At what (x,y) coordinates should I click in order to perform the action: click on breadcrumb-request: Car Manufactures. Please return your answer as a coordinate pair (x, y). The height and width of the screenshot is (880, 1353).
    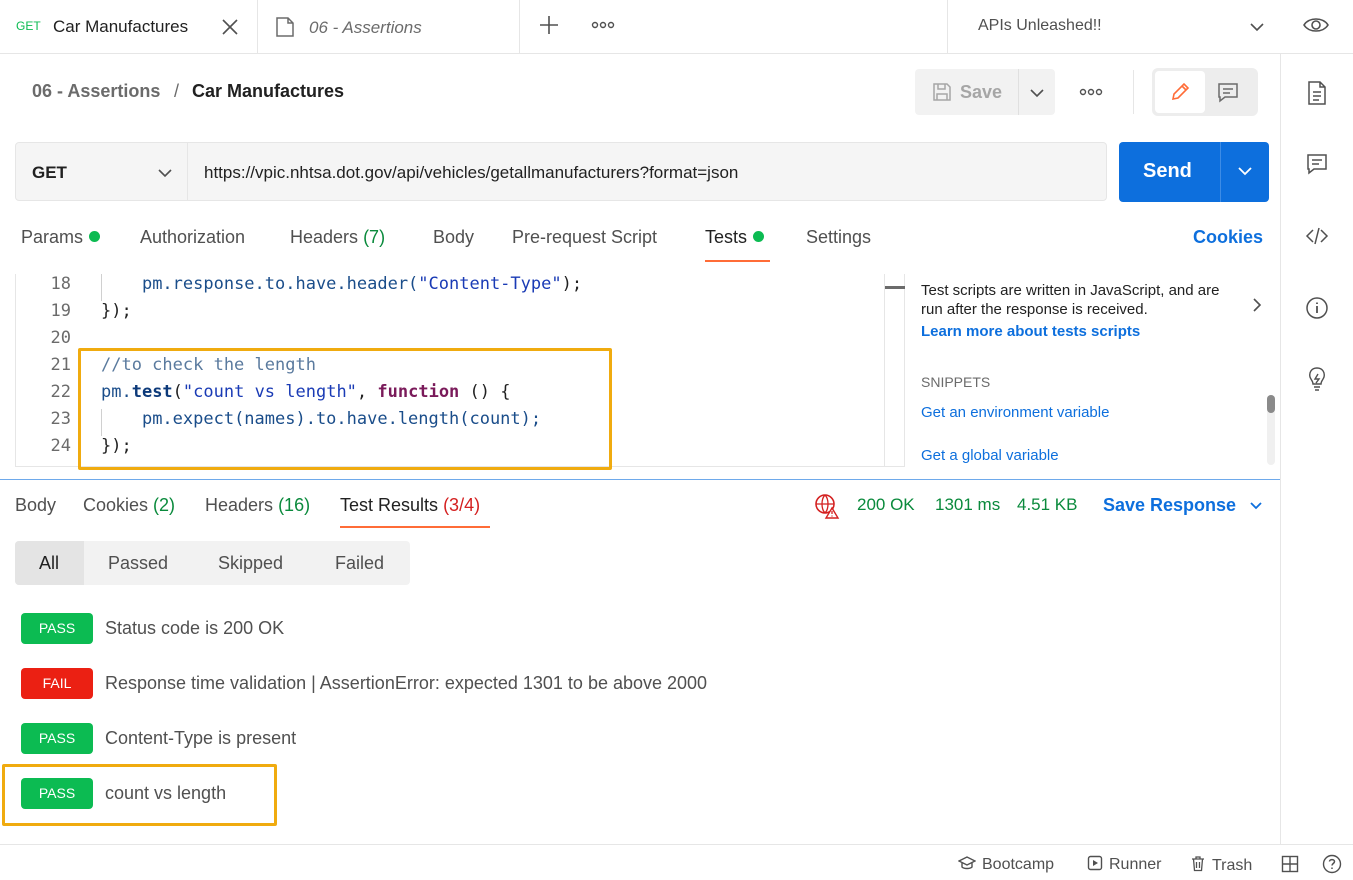
    Looking at the image, I should click on (268, 91).